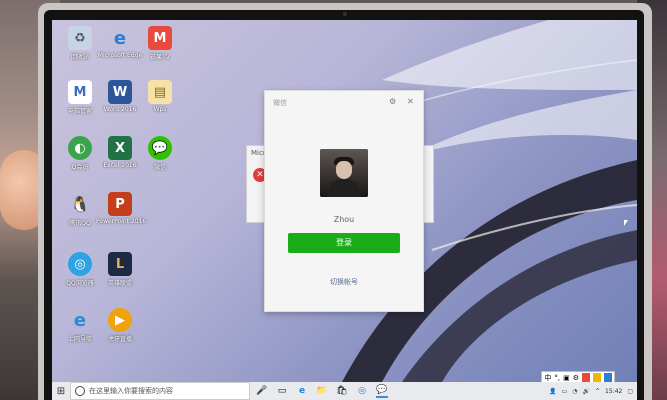 The width and height of the screenshot is (667, 400). Describe the element at coordinates (120, 320) in the screenshot. I see `huya-icon: ▶` at that location.